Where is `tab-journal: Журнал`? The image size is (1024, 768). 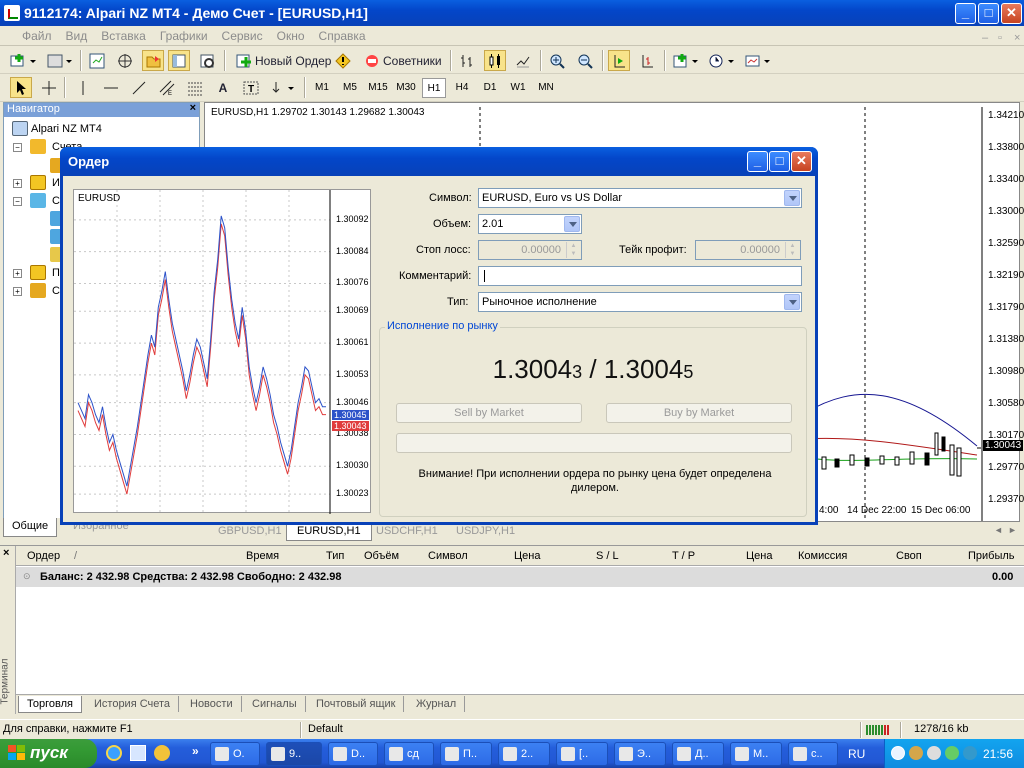 tab-journal: Журнал is located at coordinates (437, 704).